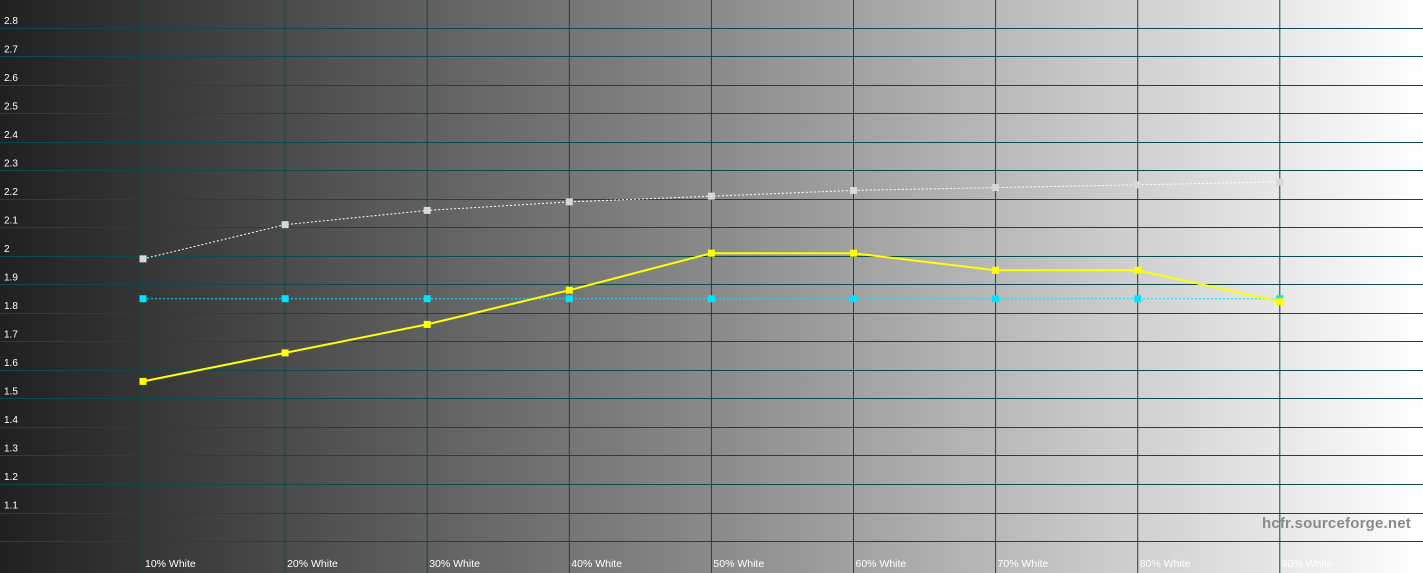 The height and width of the screenshot is (573, 1423). What do you see at coordinates (11, 192) in the screenshot?
I see `y-tick-label: 2.2` at bounding box center [11, 192].